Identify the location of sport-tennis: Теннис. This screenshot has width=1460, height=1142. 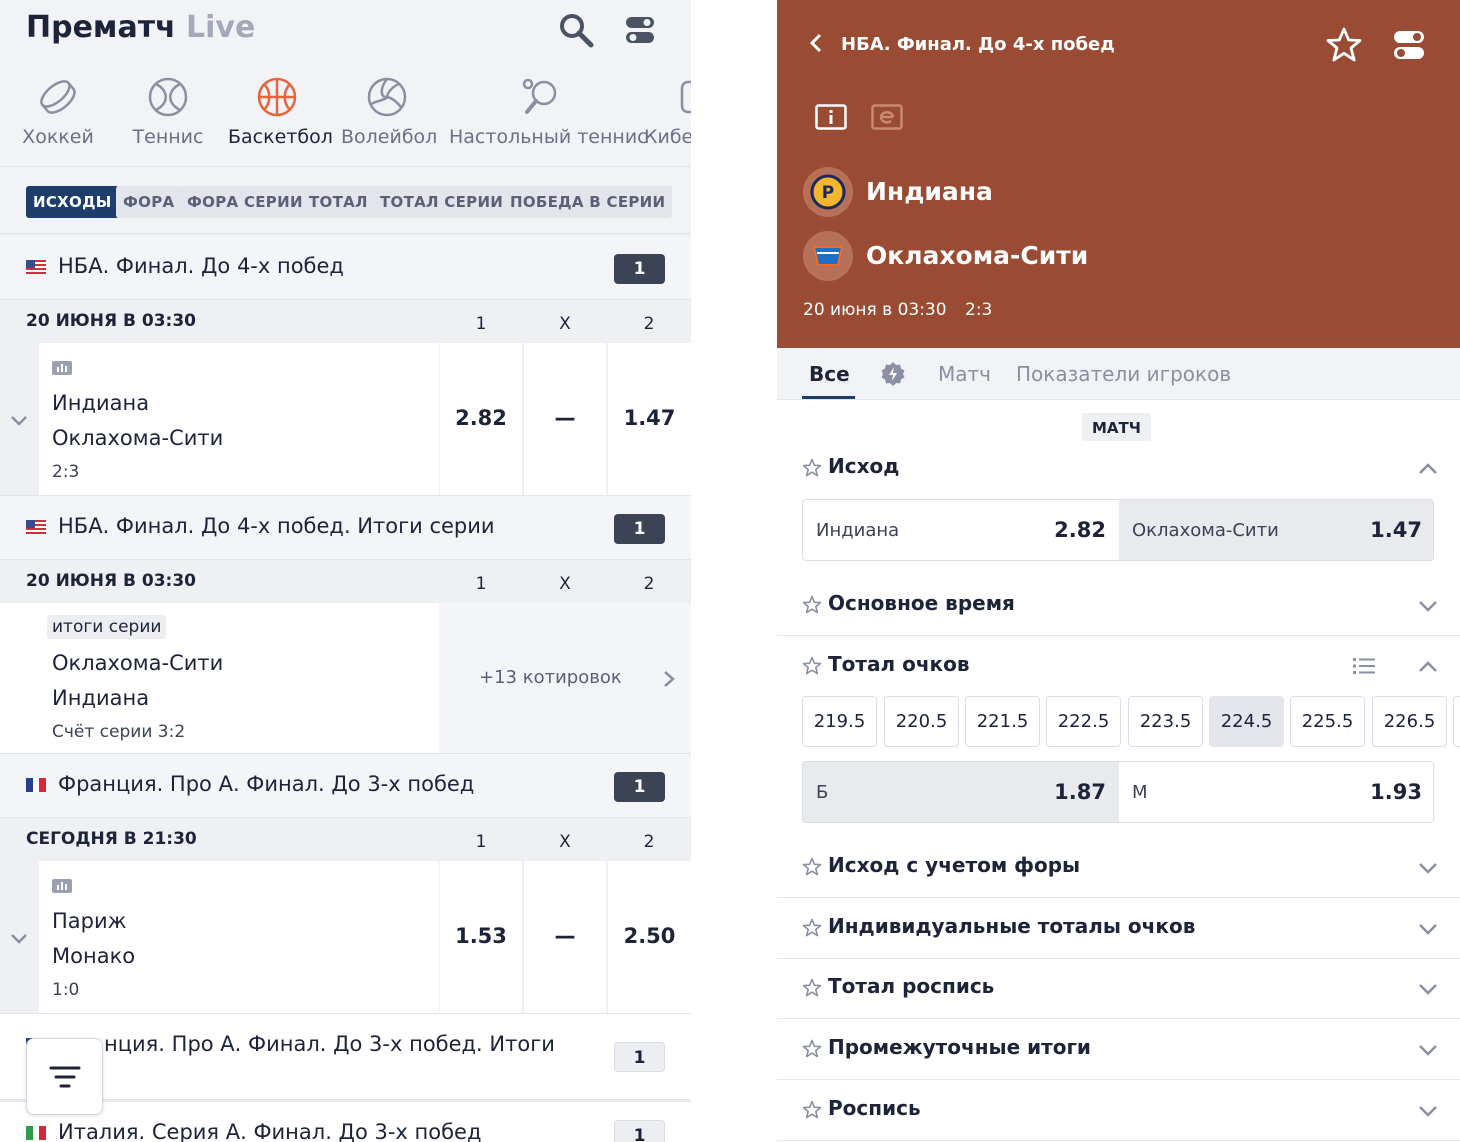
(168, 112).